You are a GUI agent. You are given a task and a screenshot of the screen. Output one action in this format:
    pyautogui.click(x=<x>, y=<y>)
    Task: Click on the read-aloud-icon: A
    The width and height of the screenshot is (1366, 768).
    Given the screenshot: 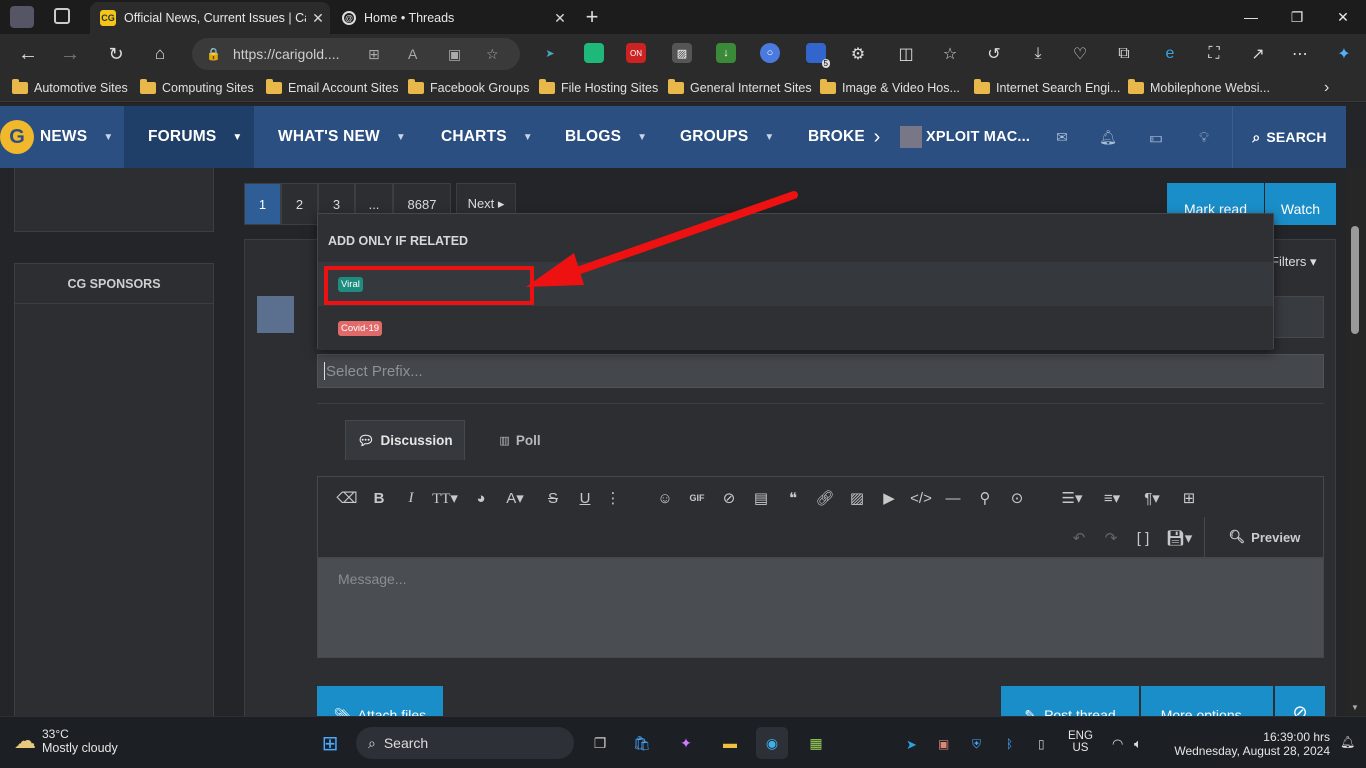 What is the action you would take?
    pyautogui.click(x=412, y=54)
    